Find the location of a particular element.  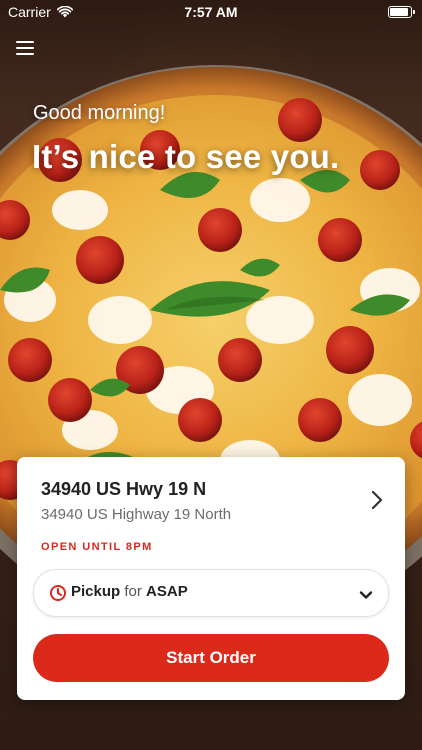

order-mode-select: Pickup for ASAP is located at coordinates (211, 593).